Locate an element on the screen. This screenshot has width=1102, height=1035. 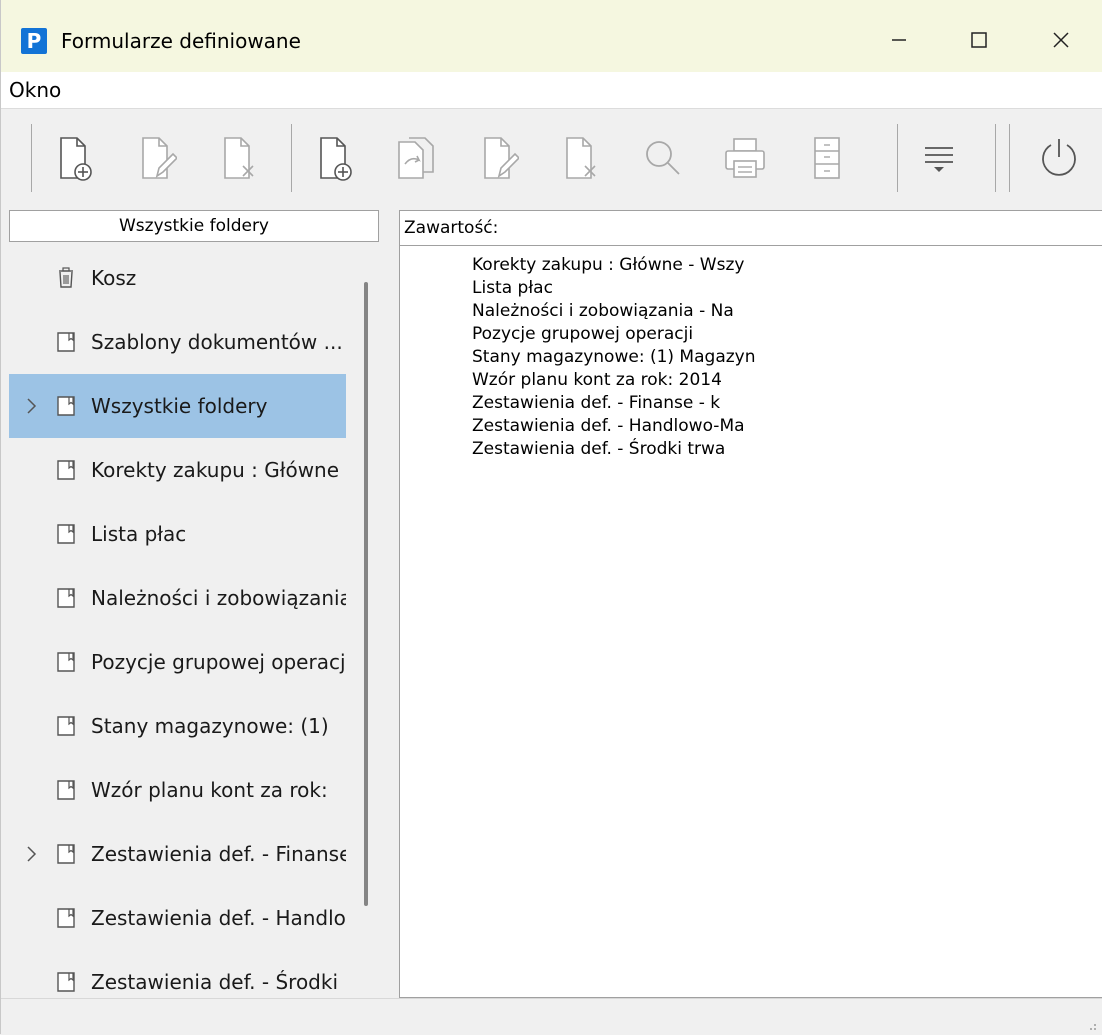
list-item: Wzór planu kont za rok: 2014 is located at coordinates (597, 380).